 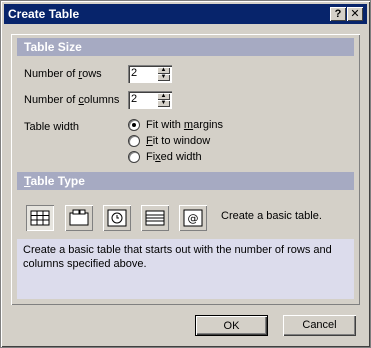 I want to click on calendar-table-icon, so click(x=117, y=218).